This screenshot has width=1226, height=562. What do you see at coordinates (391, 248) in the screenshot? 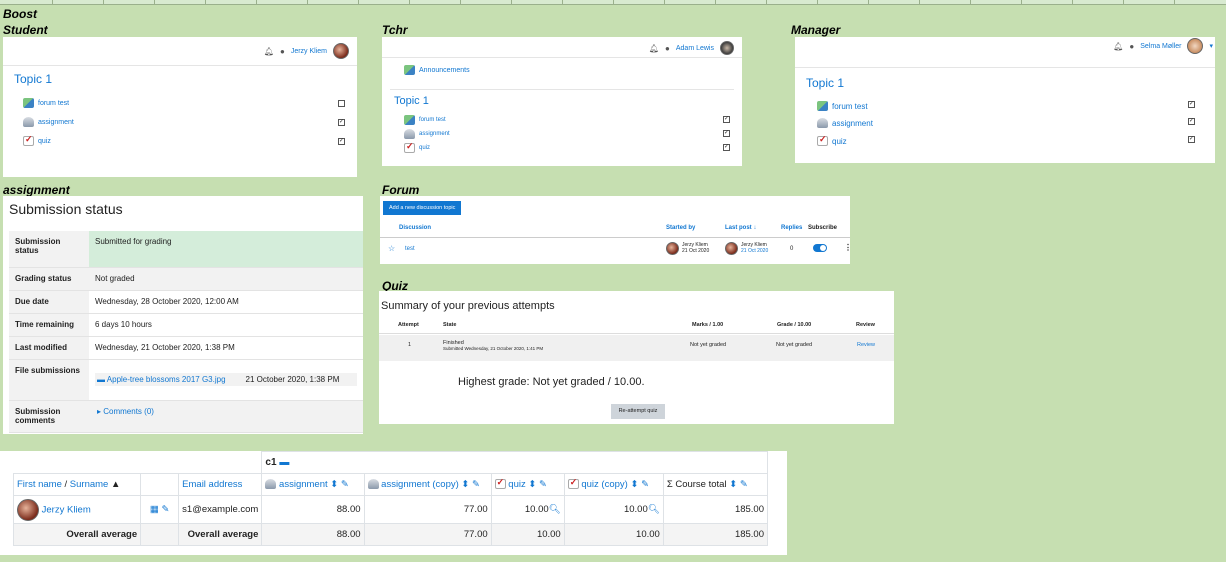
I see `star-icon: ☆` at bounding box center [391, 248].